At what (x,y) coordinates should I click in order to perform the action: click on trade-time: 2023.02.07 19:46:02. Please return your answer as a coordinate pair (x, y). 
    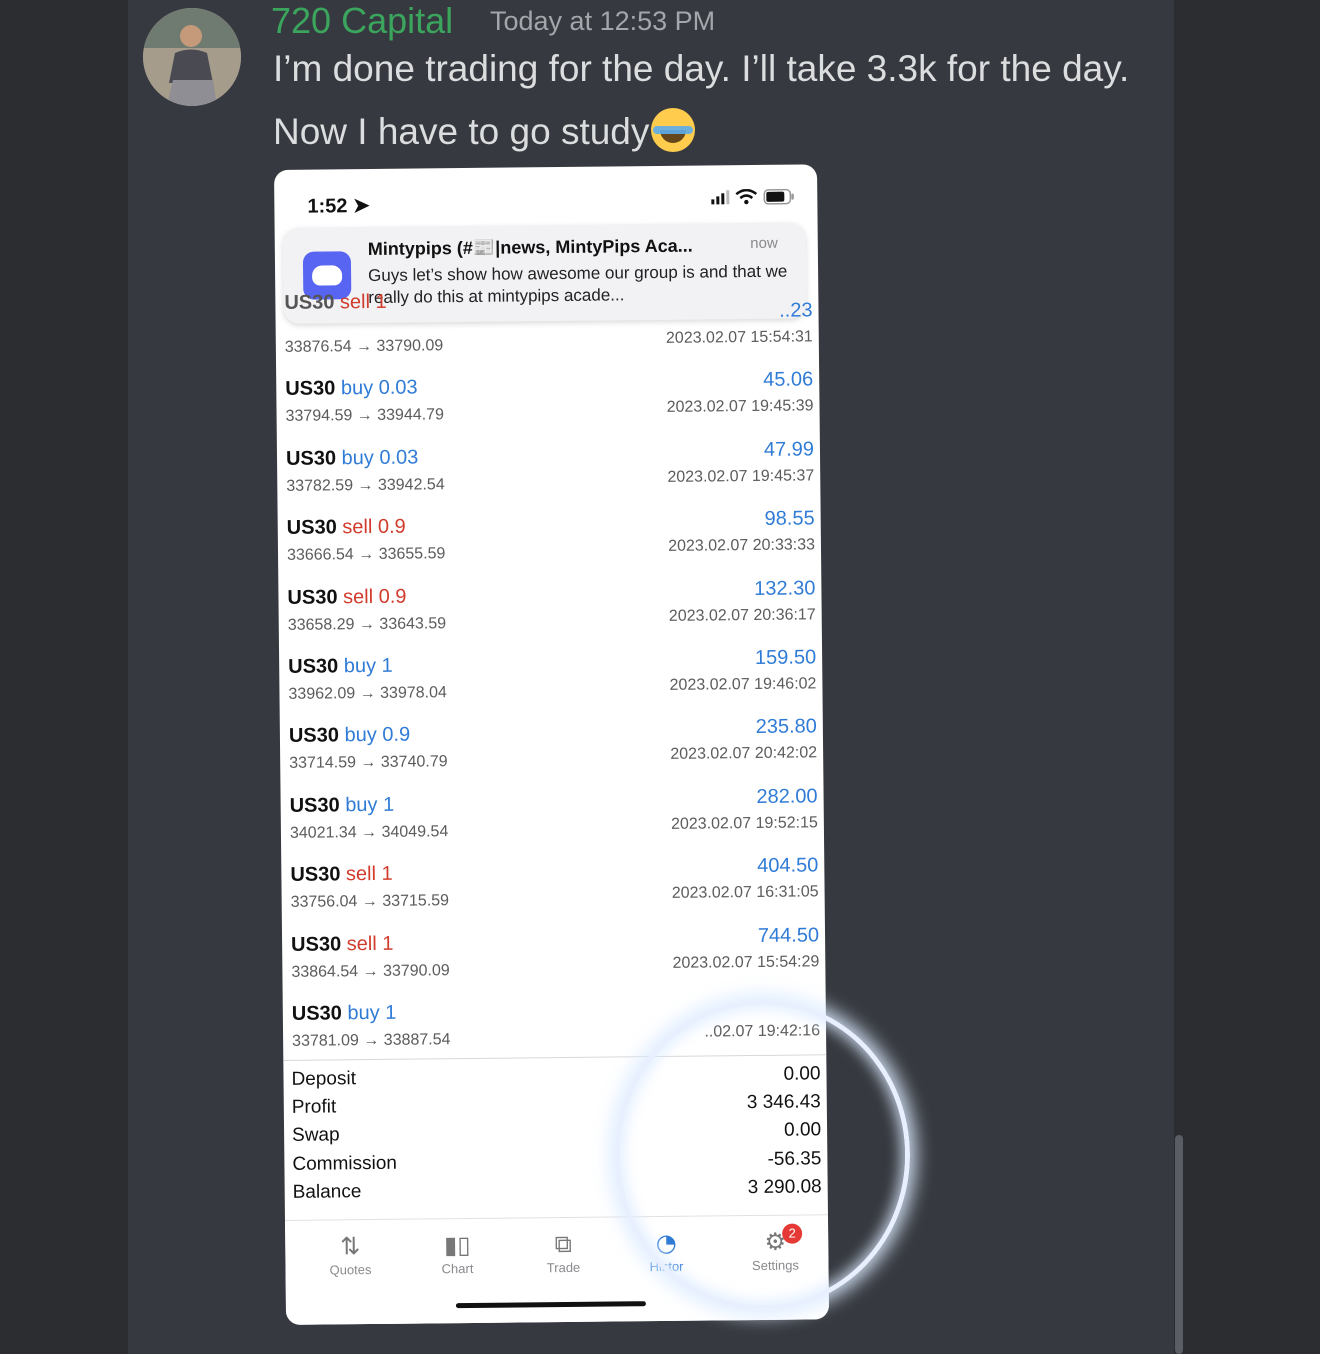
    Looking at the image, I should click on (743, 684).